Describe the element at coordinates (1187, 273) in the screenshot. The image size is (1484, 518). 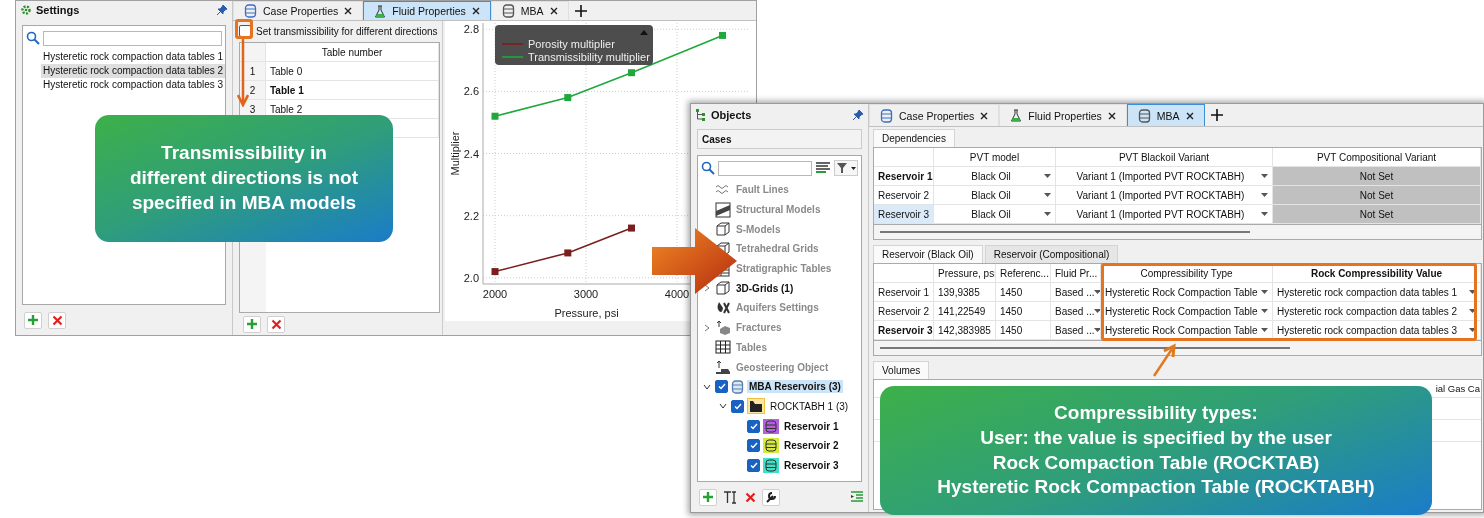
I see `column-header: Compressibility Type` at that location.